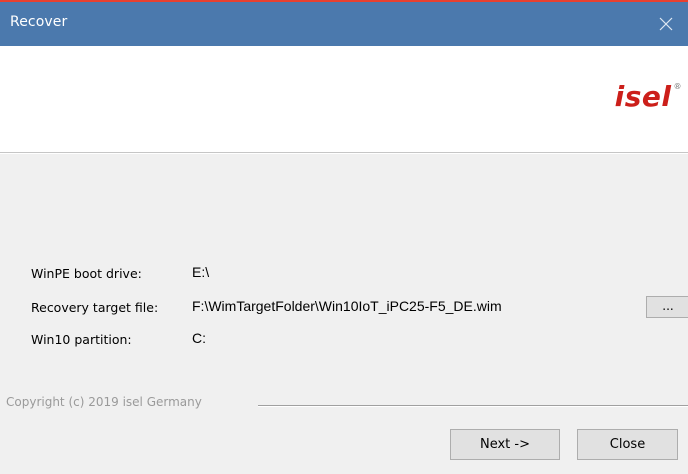 This screenshot has height=474, width=688. I want to click on target-file-label: Recovery target file:, so click(95, 307).